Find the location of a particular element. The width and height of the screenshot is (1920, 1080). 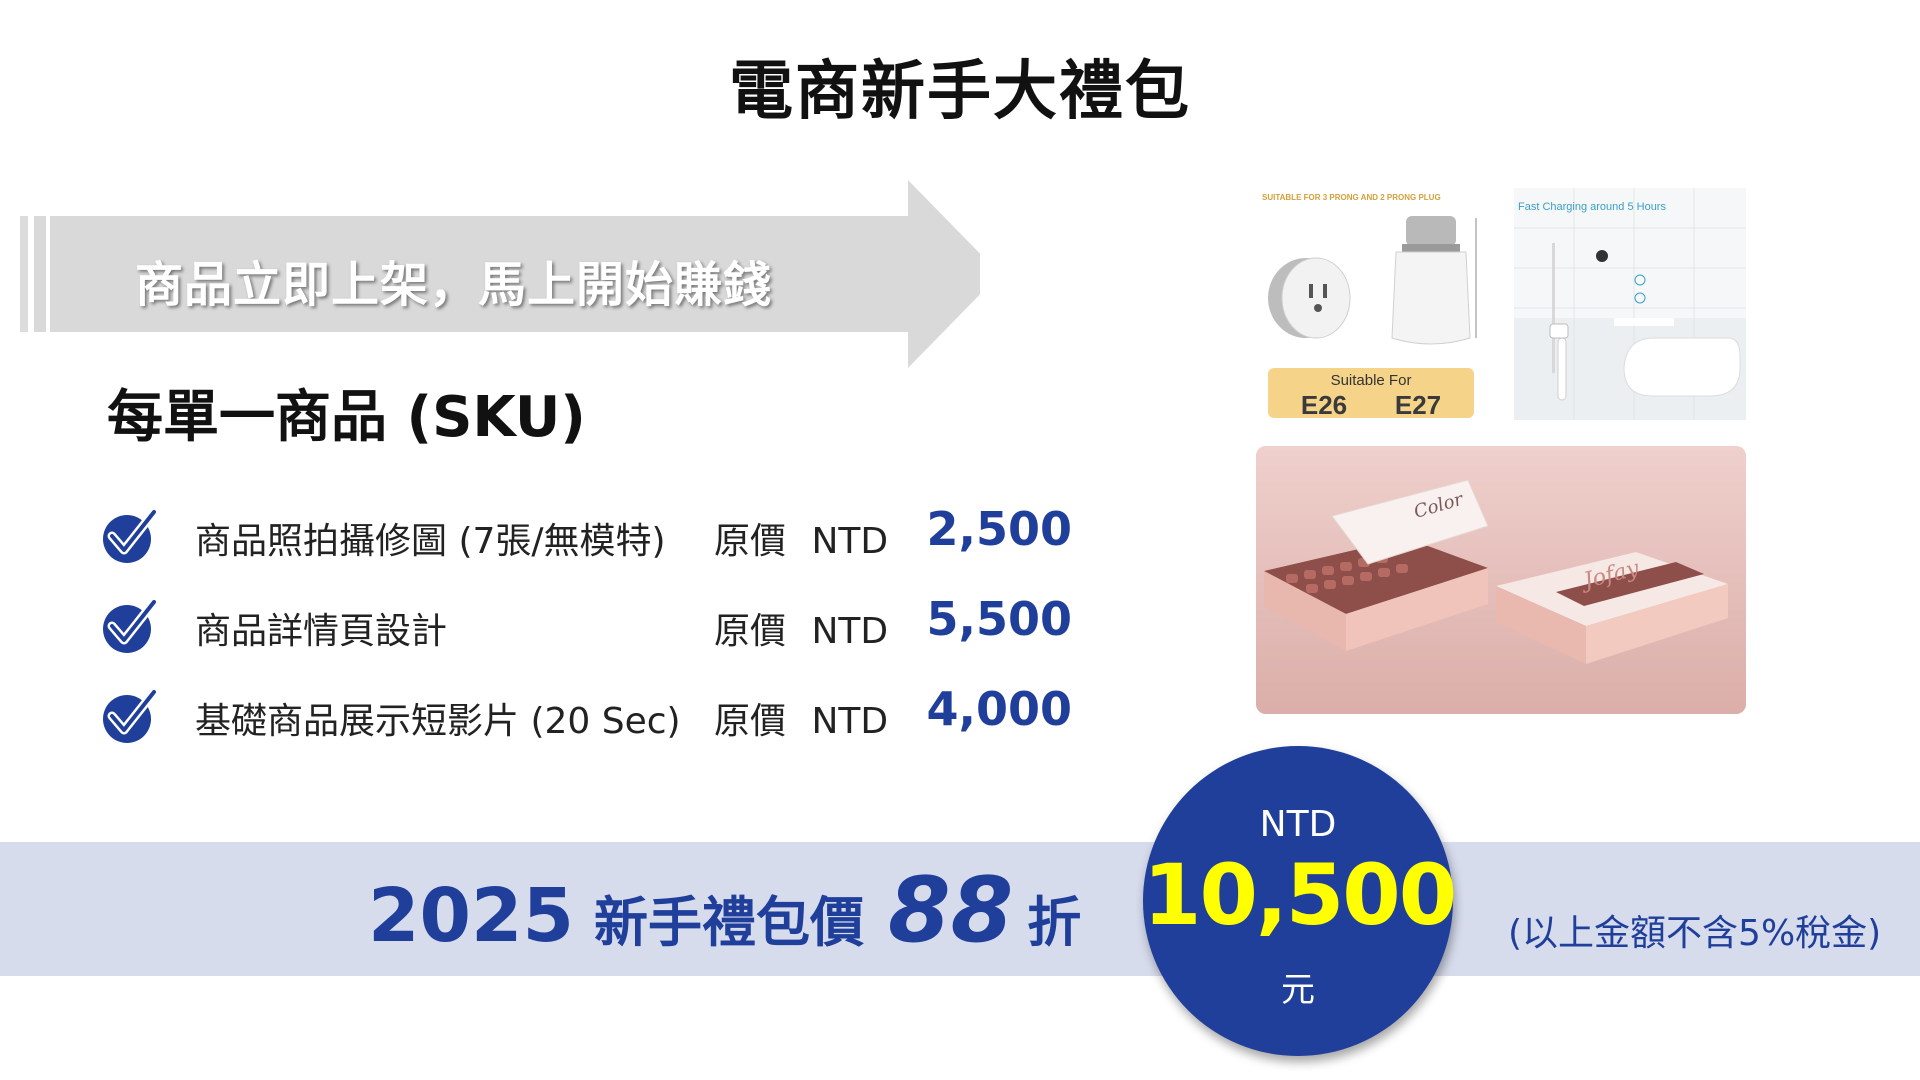

list-item: 商品詳情頁設計 原價 NTD 5,500 is located at coordinates (586, 624).